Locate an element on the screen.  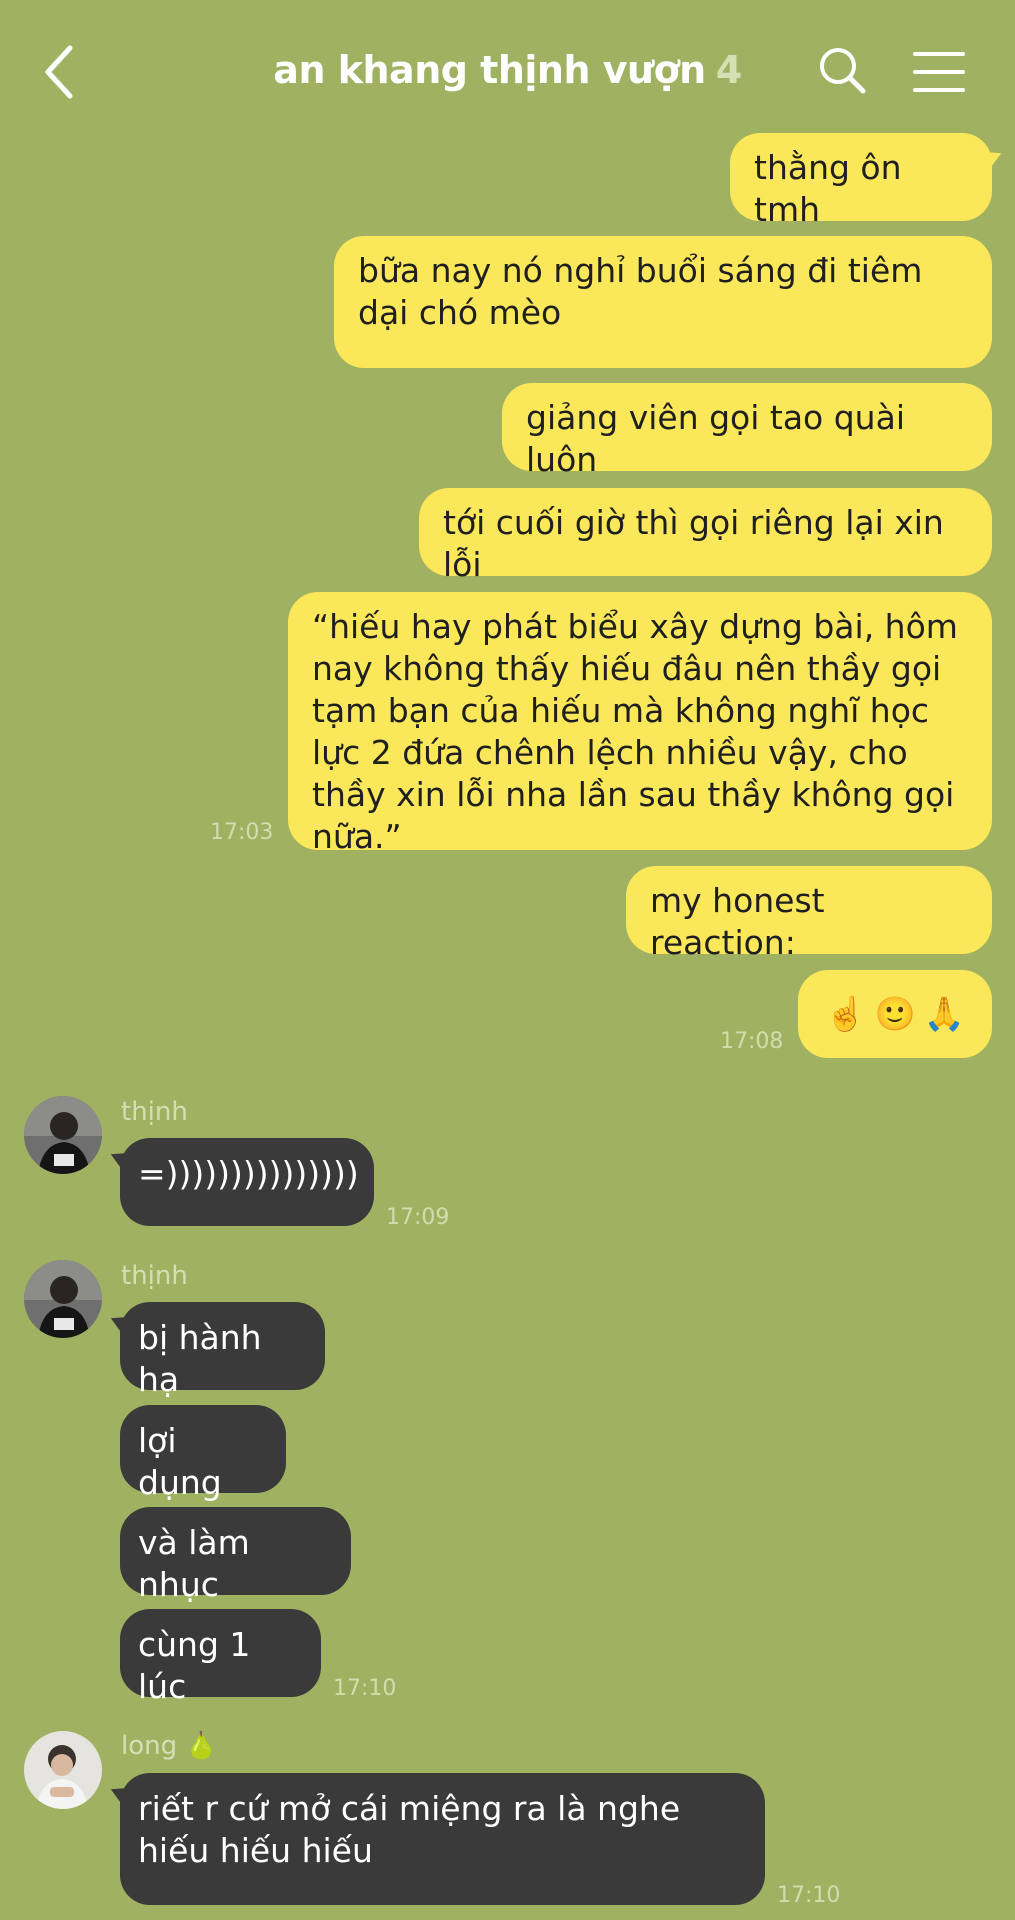
member-count: 4 is located at coordinates (728, 70).